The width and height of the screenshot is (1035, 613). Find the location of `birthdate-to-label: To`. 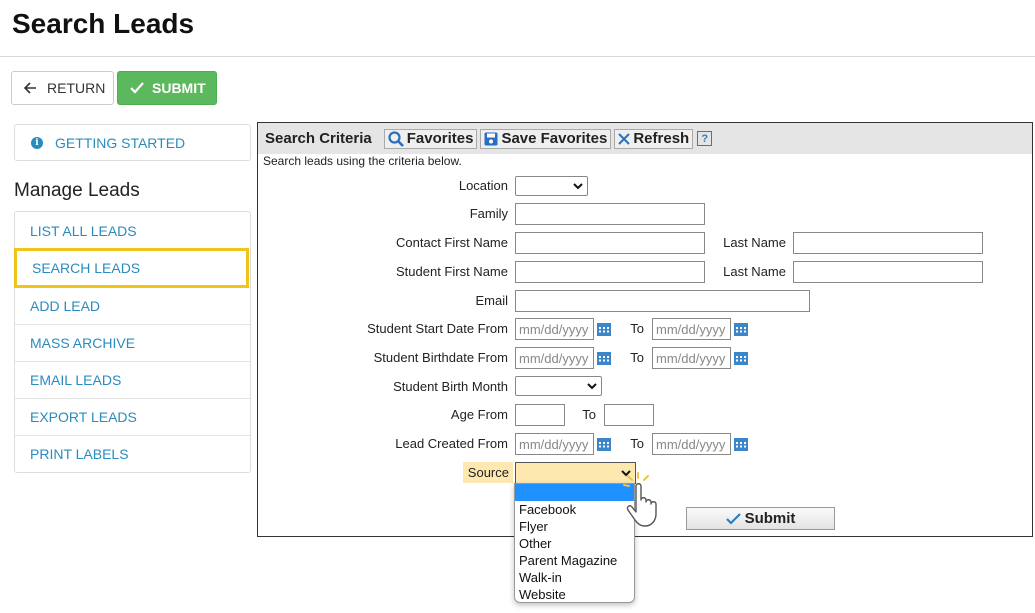

birthdate-to-label: To is located at coordinates (637, 357).